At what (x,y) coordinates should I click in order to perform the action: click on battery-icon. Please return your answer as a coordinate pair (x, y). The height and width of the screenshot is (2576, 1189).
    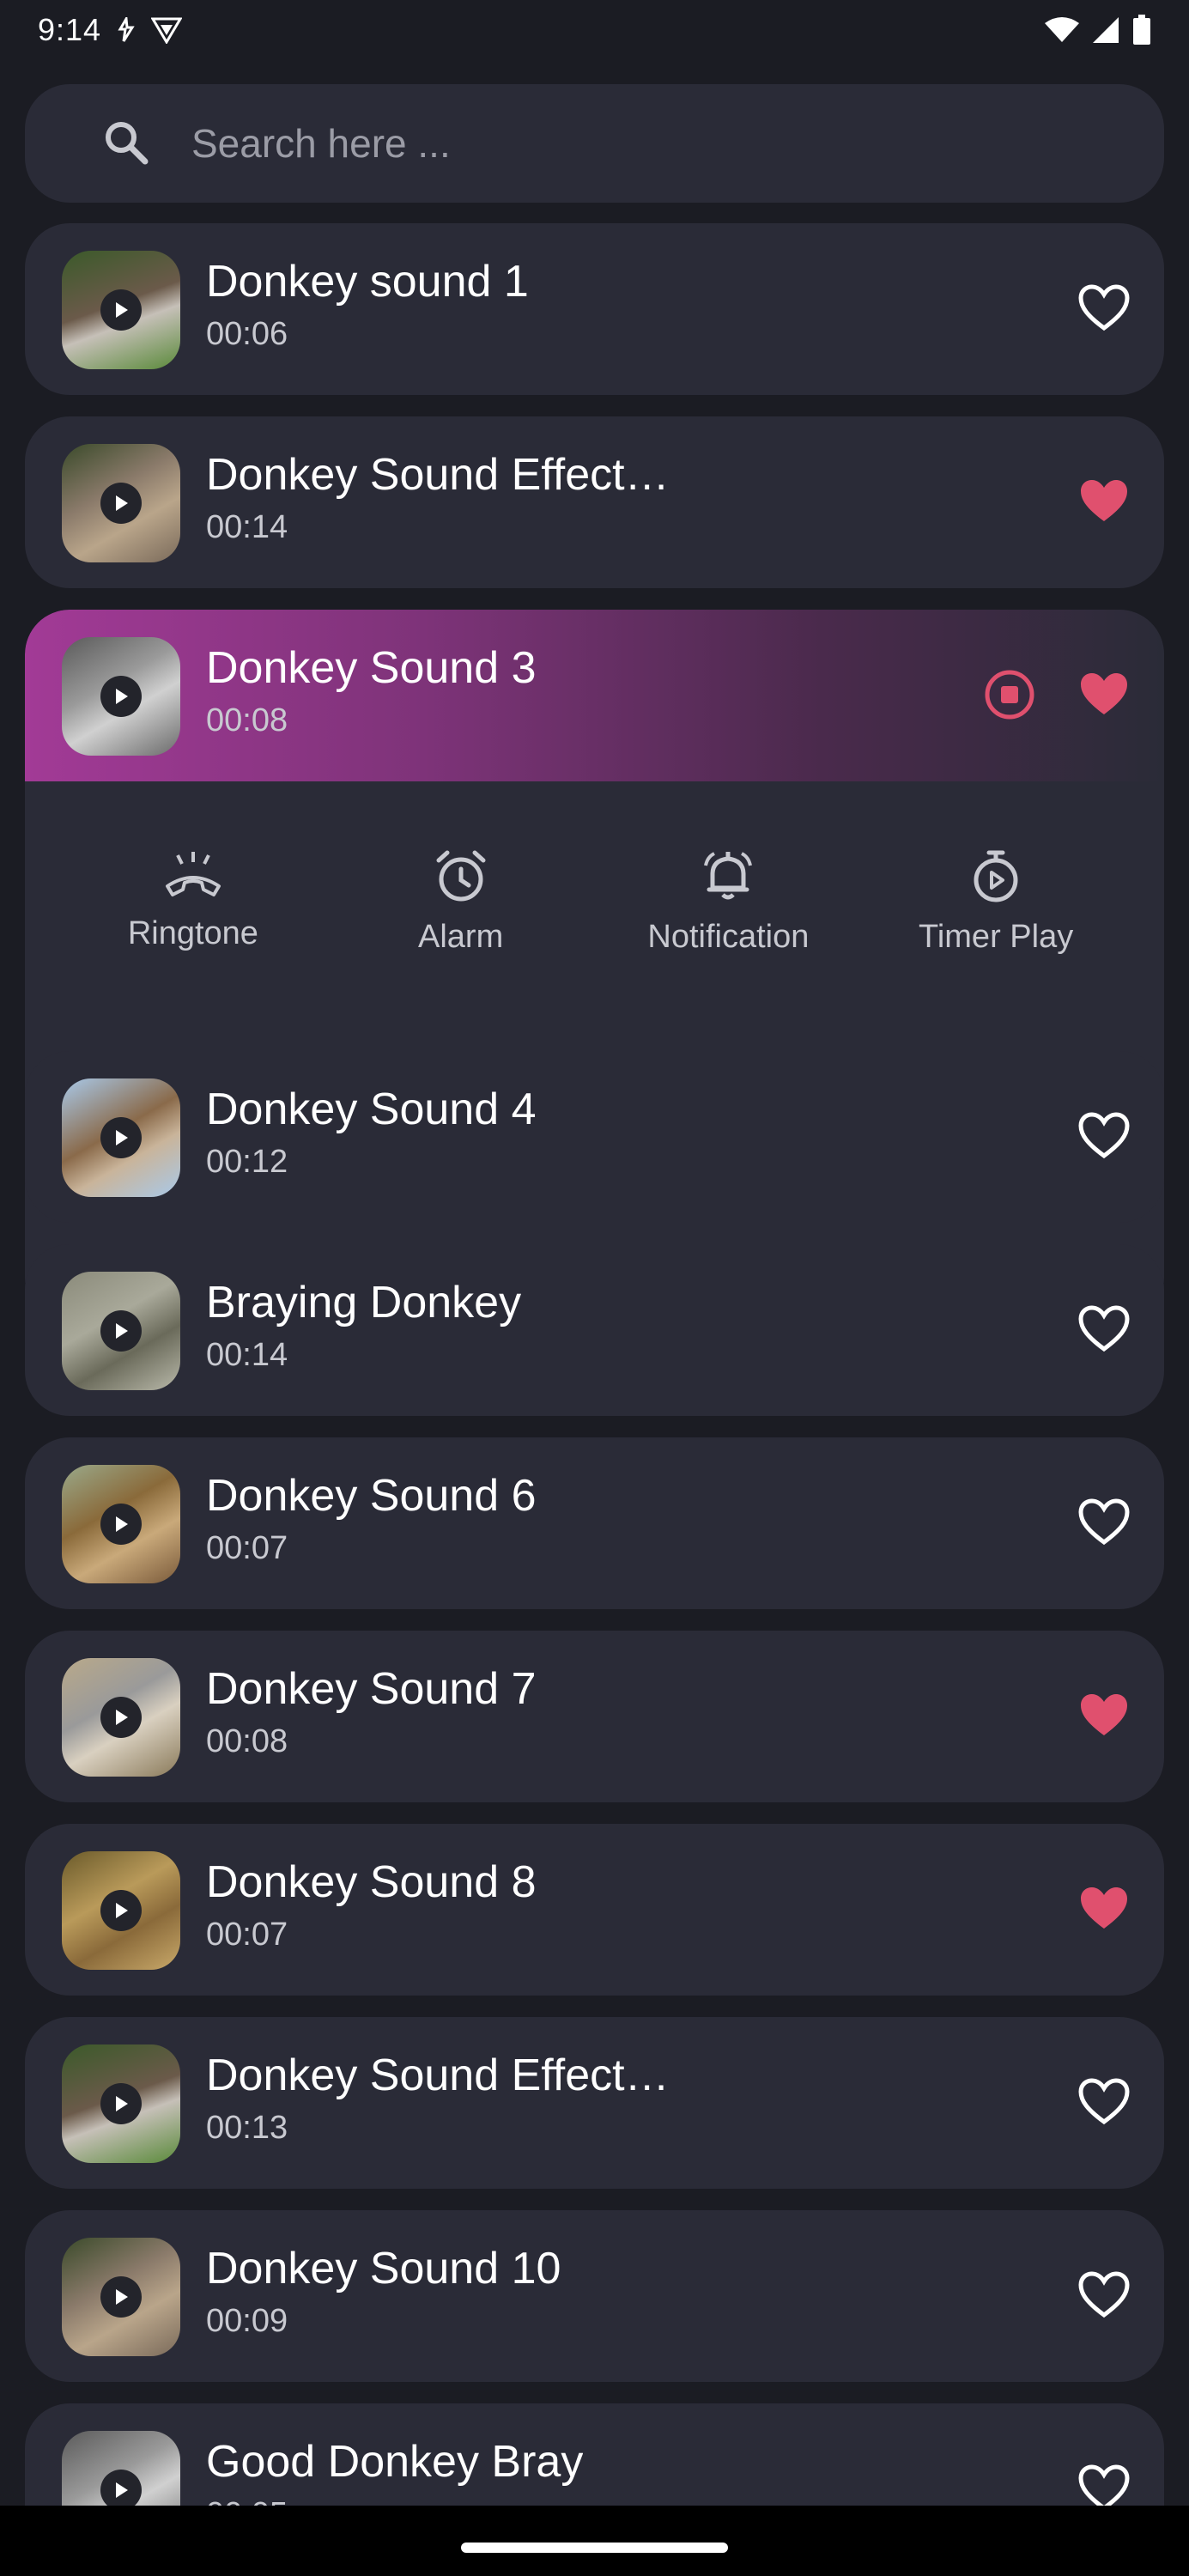
    Looking at the image, I should click on (1141, 30).